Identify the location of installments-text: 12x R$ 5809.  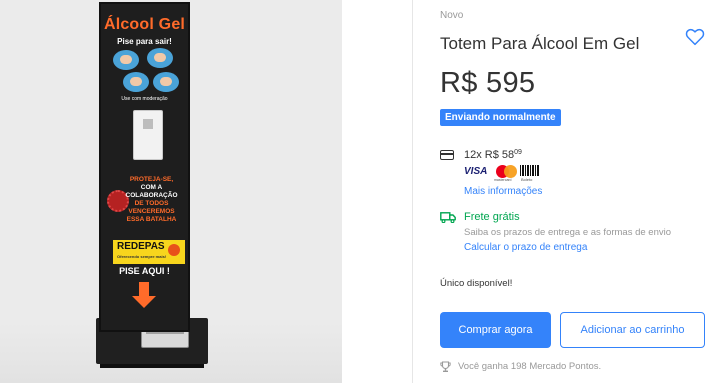
(493, 155).